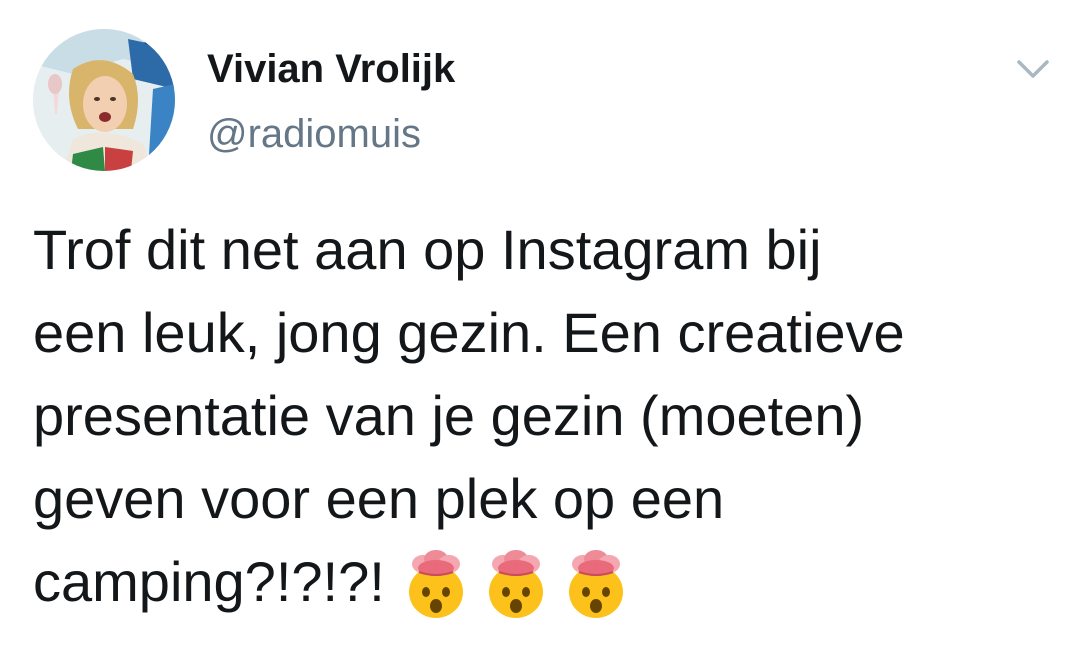 The image size is (1079, 650). I want to click on tweet-text-line: camping?!?!?!, so click(209, 581).